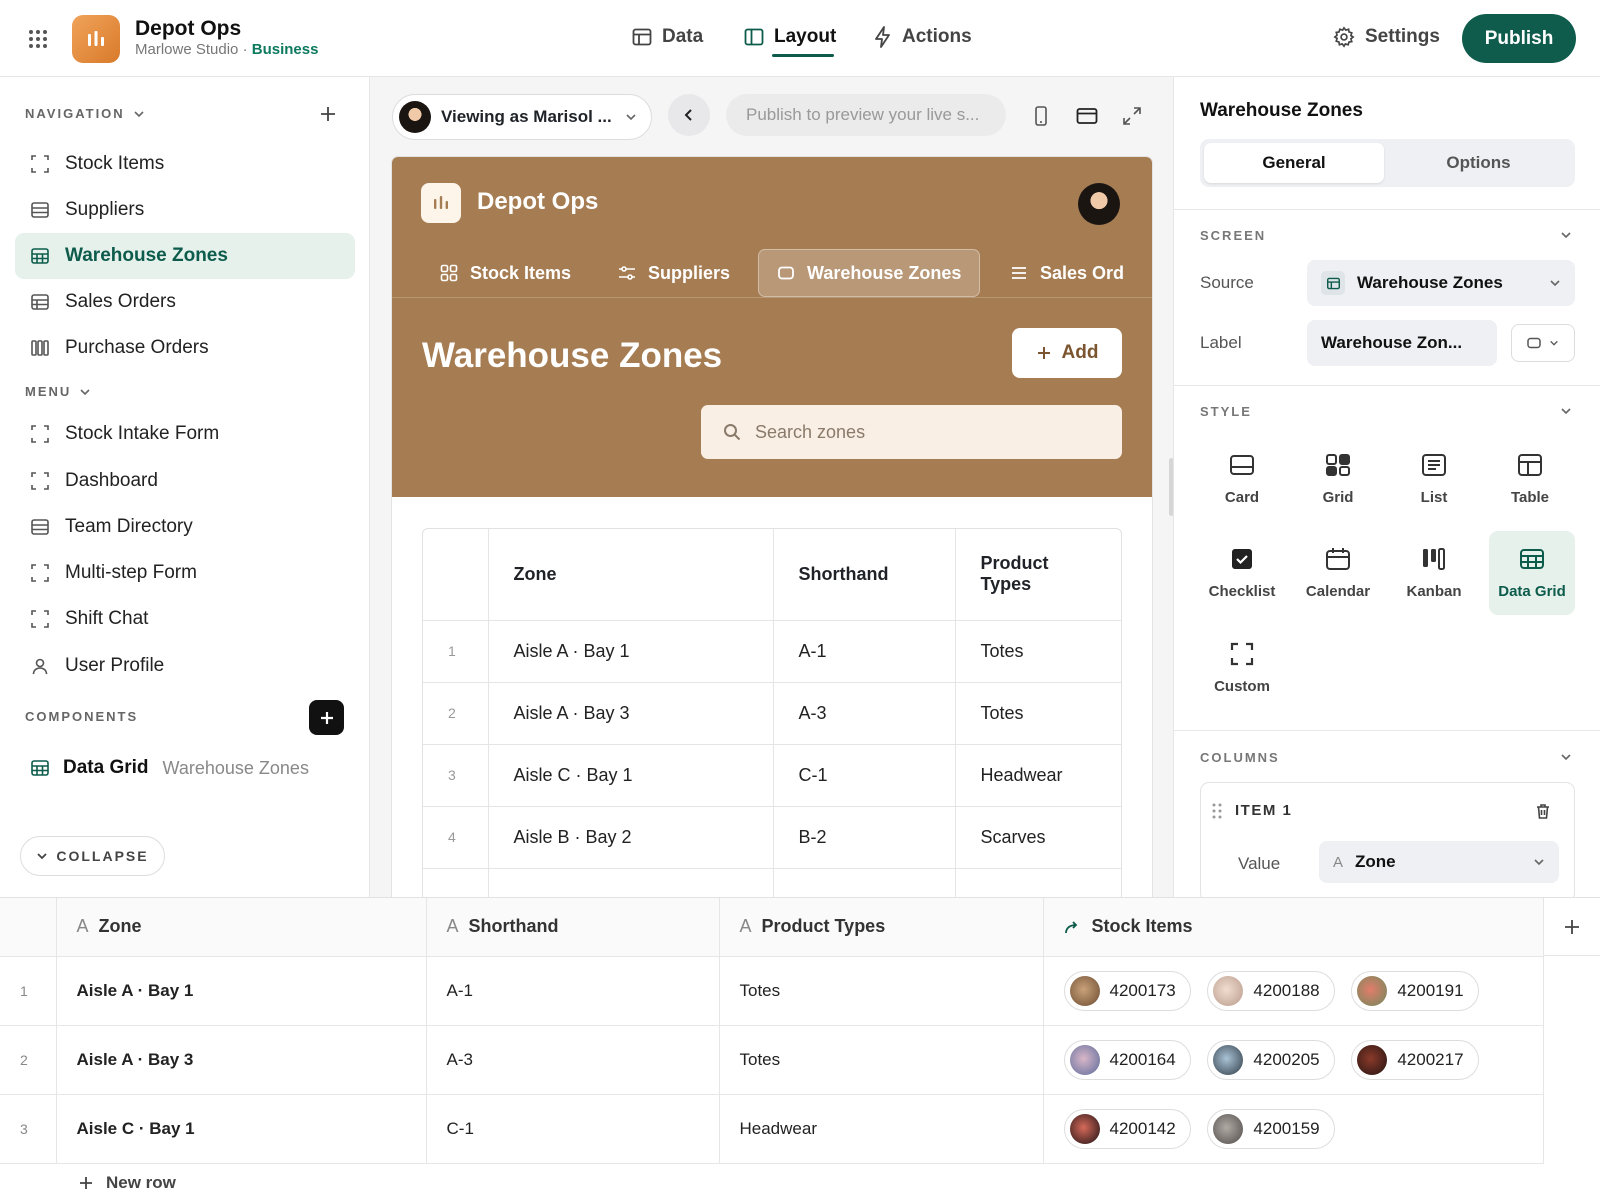 Image resolution: width=1600 pixels, height=1200 pixels. What do you see at coordinates (185, 256) in the screenshot?
I see `sidebar-item-warehouse-zones: Warehouse Zones` at bounding box center [185, 256].